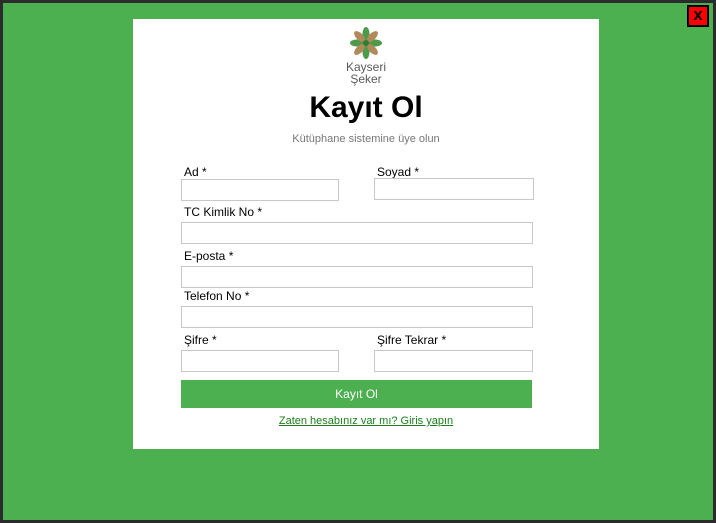  I want to click on login-link: Zaten hesabınız var mı? Giris yapın, so click(366, 421).